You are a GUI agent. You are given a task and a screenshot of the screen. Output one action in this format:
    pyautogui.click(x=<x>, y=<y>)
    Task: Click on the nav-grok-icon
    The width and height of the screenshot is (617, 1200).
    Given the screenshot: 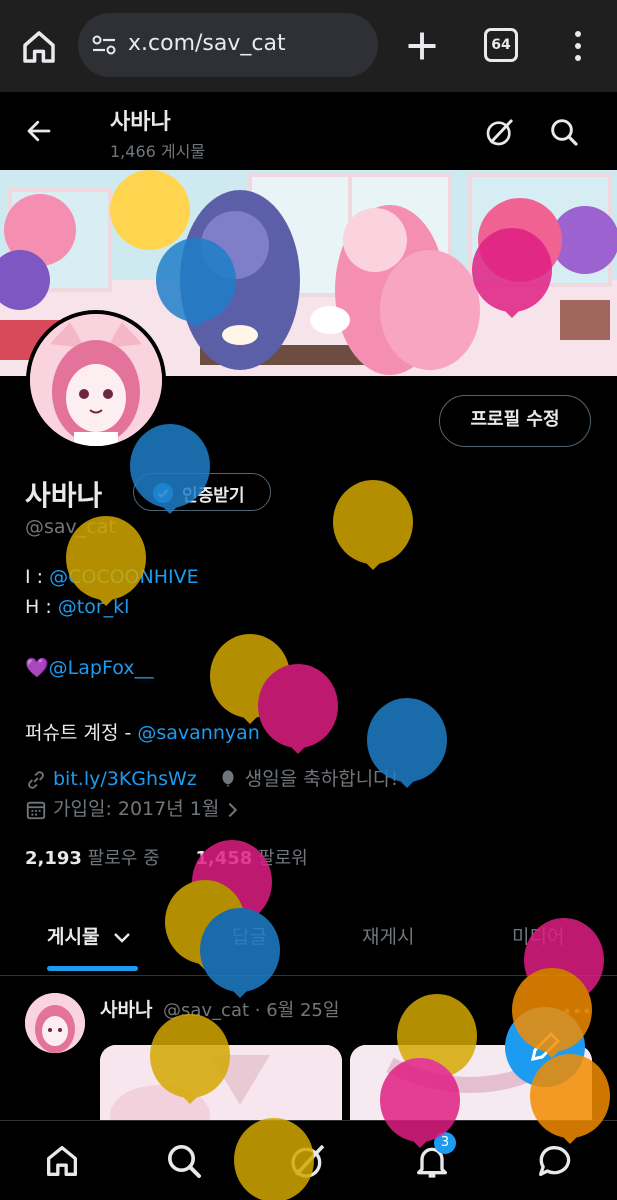 What is the action you would take?
    pyautogui.click(x=308, y=1161)
    